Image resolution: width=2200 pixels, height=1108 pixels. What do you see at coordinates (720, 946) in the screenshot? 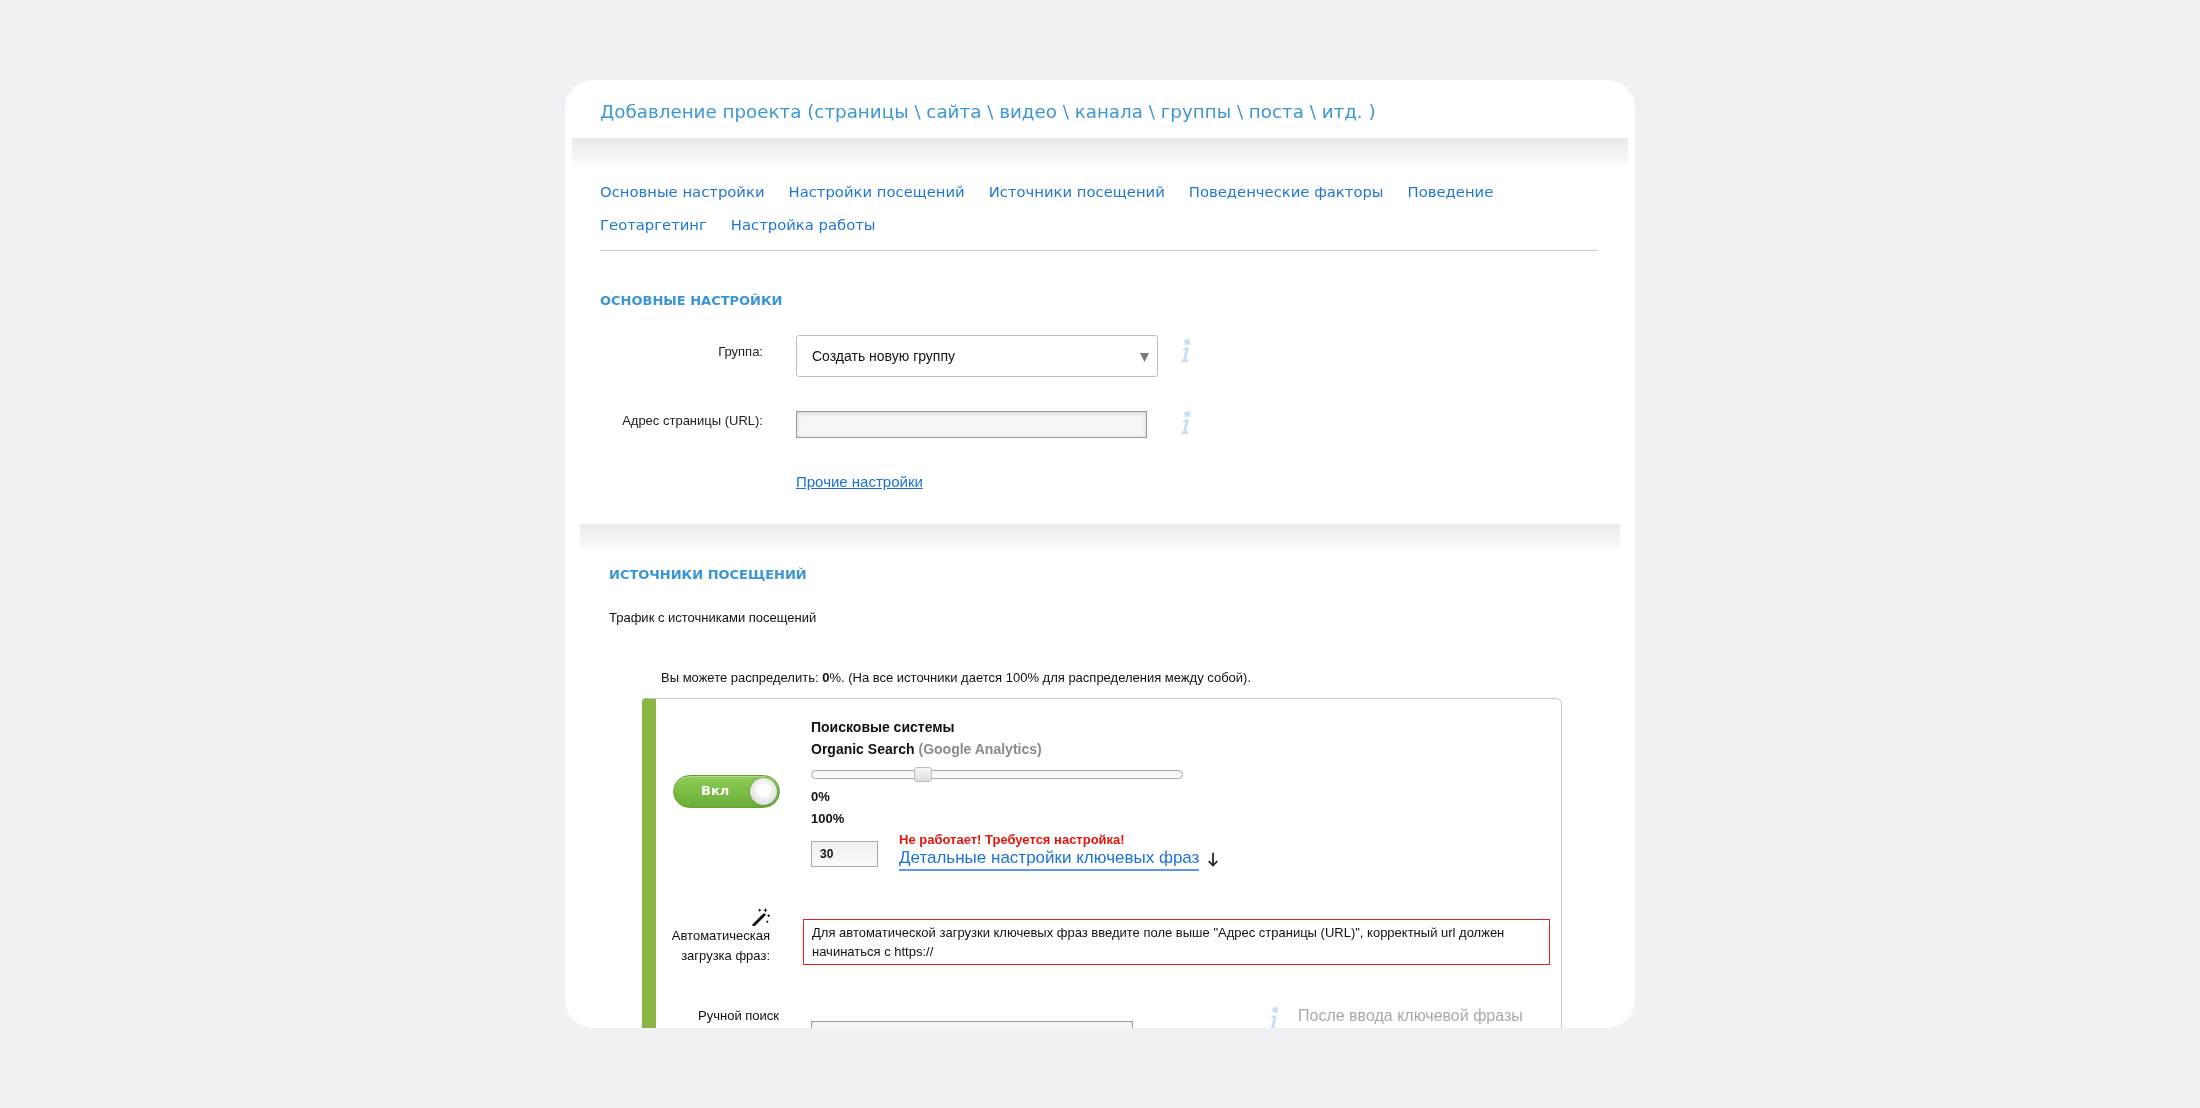
I see `auto-load-label: Автоматическая загрузка фраз:` at bounding box center [720, 946].